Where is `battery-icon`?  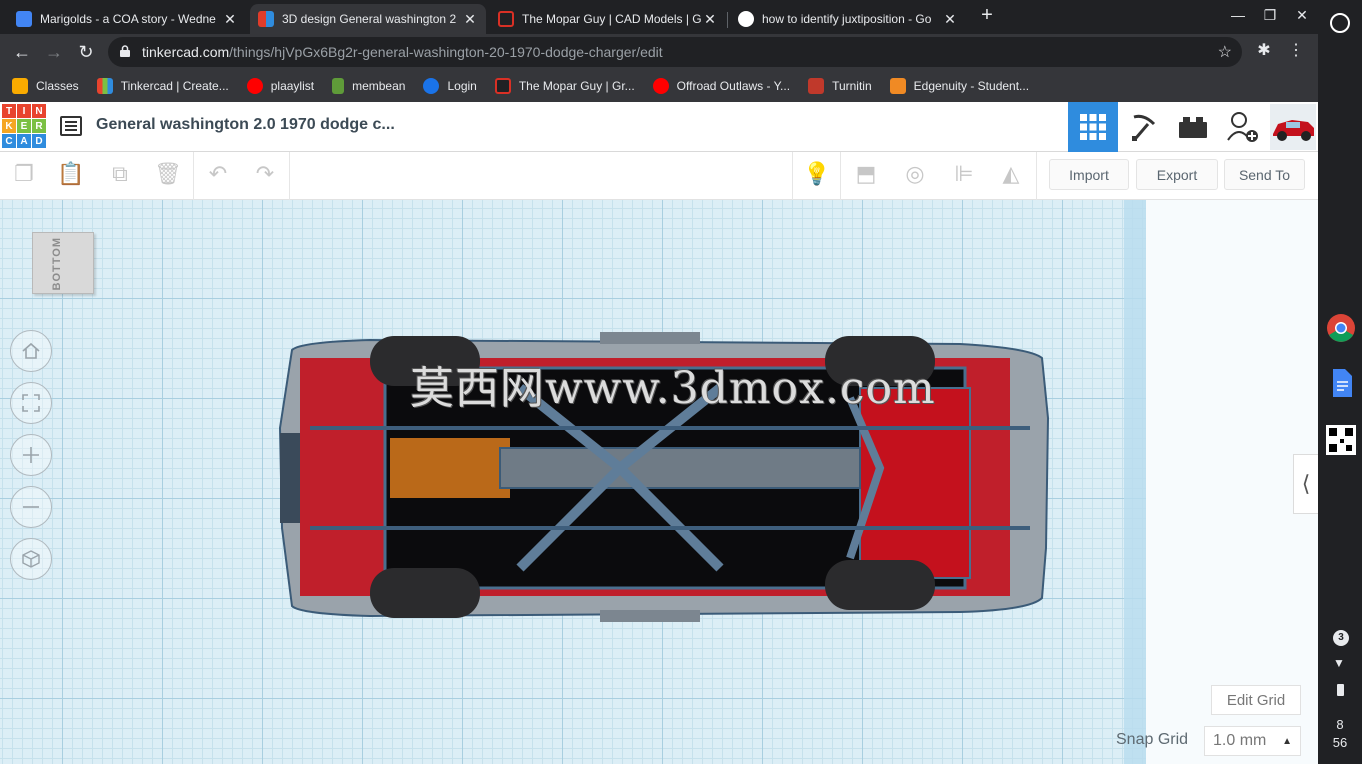
battery-icon is located at coordinates (1340, 690).